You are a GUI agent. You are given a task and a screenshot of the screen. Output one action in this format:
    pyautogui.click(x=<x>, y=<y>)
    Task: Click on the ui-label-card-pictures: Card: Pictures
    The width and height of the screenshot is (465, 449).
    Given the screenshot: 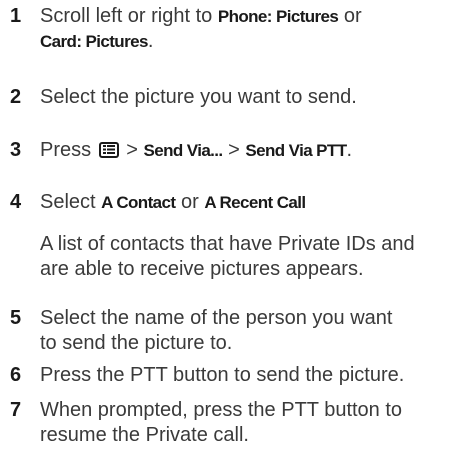 What is the action you would take?
    pyautogui.click(x=94, y=41)
    